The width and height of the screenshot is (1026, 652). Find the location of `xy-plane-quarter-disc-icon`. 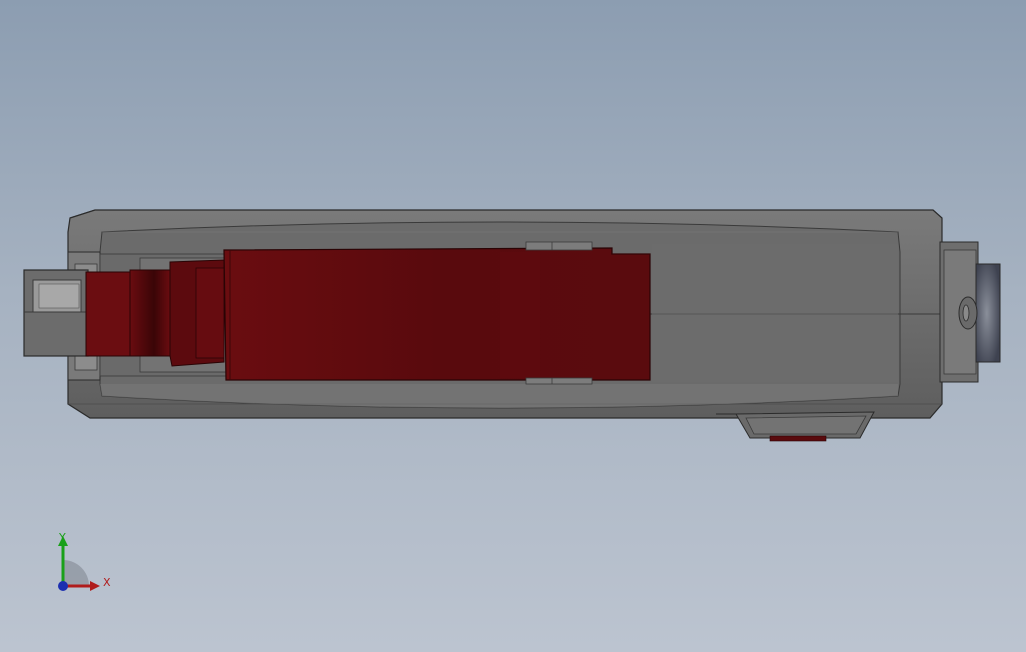

xy-plane-quarter-disc-icon is located at coordinates (79, 563).